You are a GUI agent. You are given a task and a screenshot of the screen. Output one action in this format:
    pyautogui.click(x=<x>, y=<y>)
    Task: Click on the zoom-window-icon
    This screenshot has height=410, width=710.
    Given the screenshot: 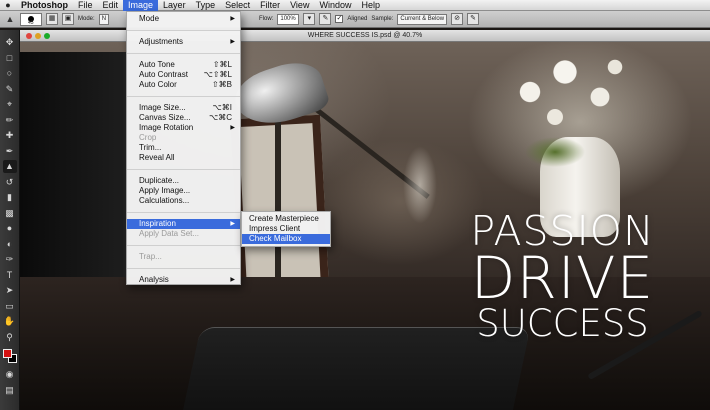 What is the action you would take?
    pyautogui.click(x=47, y=36)
    